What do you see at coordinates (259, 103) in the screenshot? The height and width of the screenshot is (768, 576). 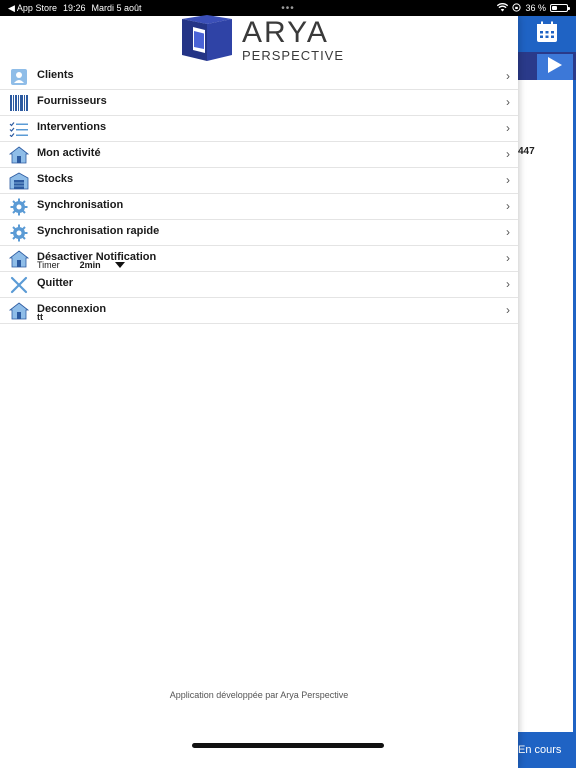 I see `menu-item-fournisseurs: Fournisseurs ›` at bounding box center [259, 103].